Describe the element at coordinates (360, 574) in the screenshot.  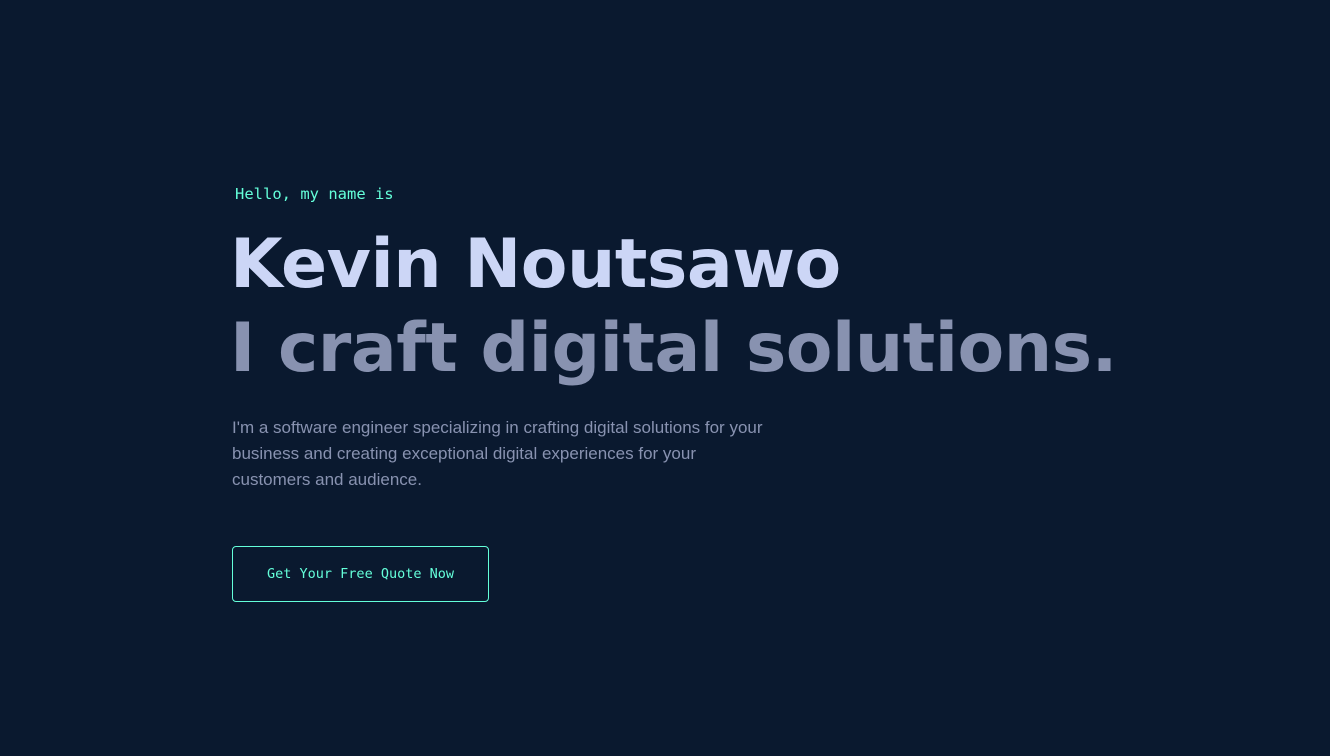
I see `free-quote-button: Get Your Free Quote Now` at that location.